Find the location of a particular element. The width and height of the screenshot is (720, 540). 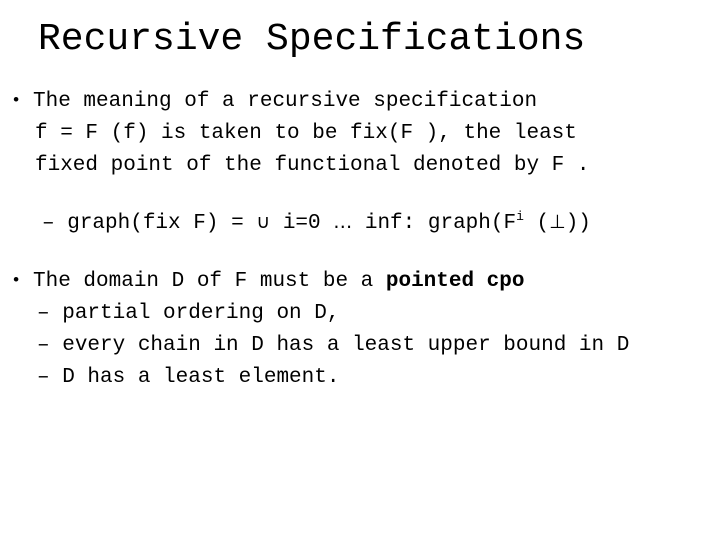

formula-index: i=0 is located at coordinates (301, 223).